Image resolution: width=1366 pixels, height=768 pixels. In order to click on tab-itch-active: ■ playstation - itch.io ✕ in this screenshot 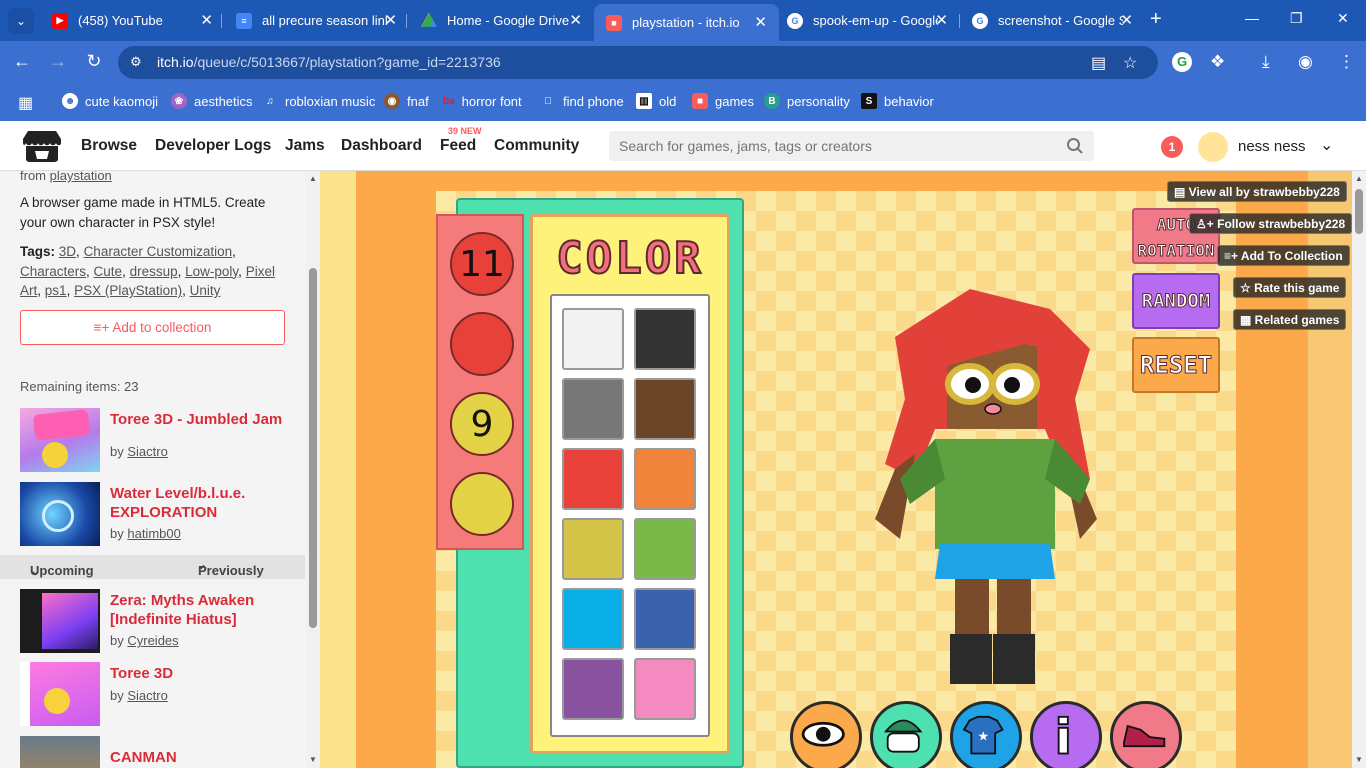, I will do `click(686, 22)`.